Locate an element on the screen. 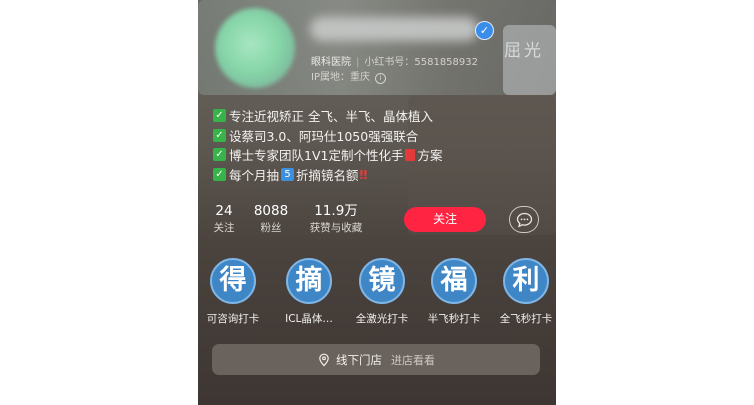  stat-value: 24 is located at coordinates (224, 211).